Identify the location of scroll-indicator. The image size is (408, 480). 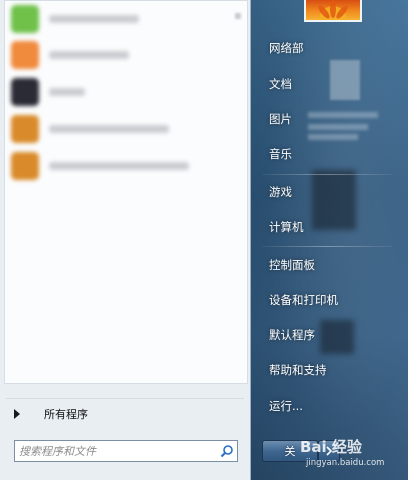
(238, 16).